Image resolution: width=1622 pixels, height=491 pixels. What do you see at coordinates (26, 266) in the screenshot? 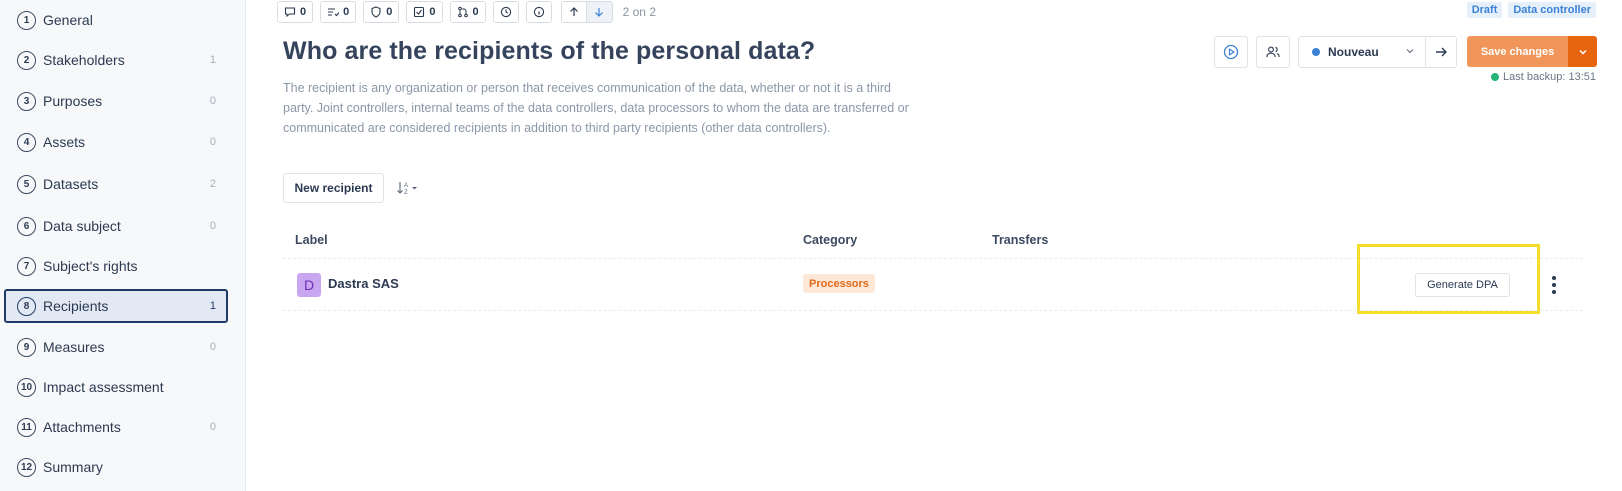
I see `step-number: 7` at bounding box center [26, 266].